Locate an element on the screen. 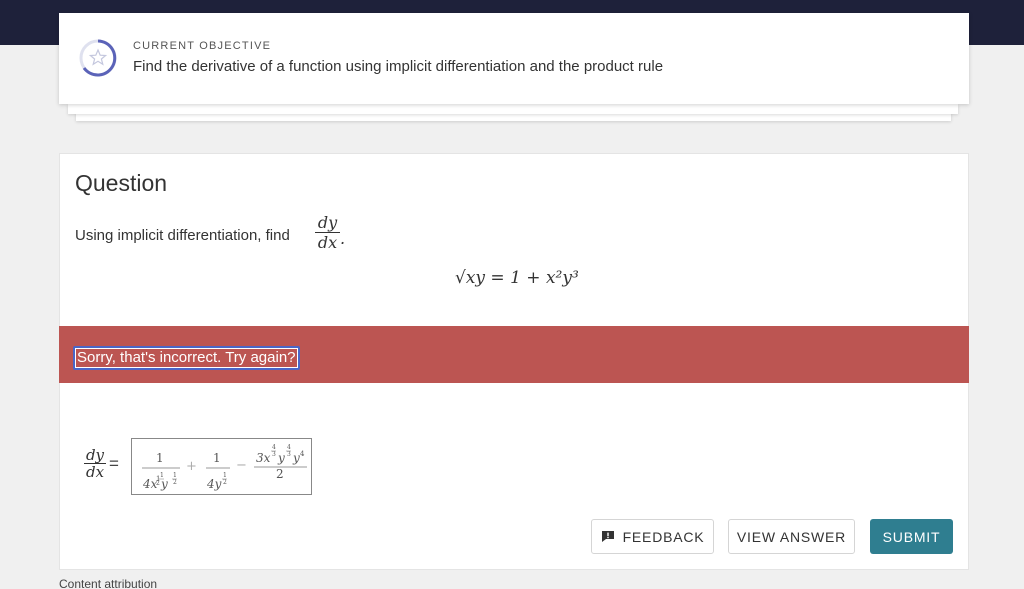 This screenshot has width=1024, height=589. svg-text: 4y is located at coordinates (214, 484).